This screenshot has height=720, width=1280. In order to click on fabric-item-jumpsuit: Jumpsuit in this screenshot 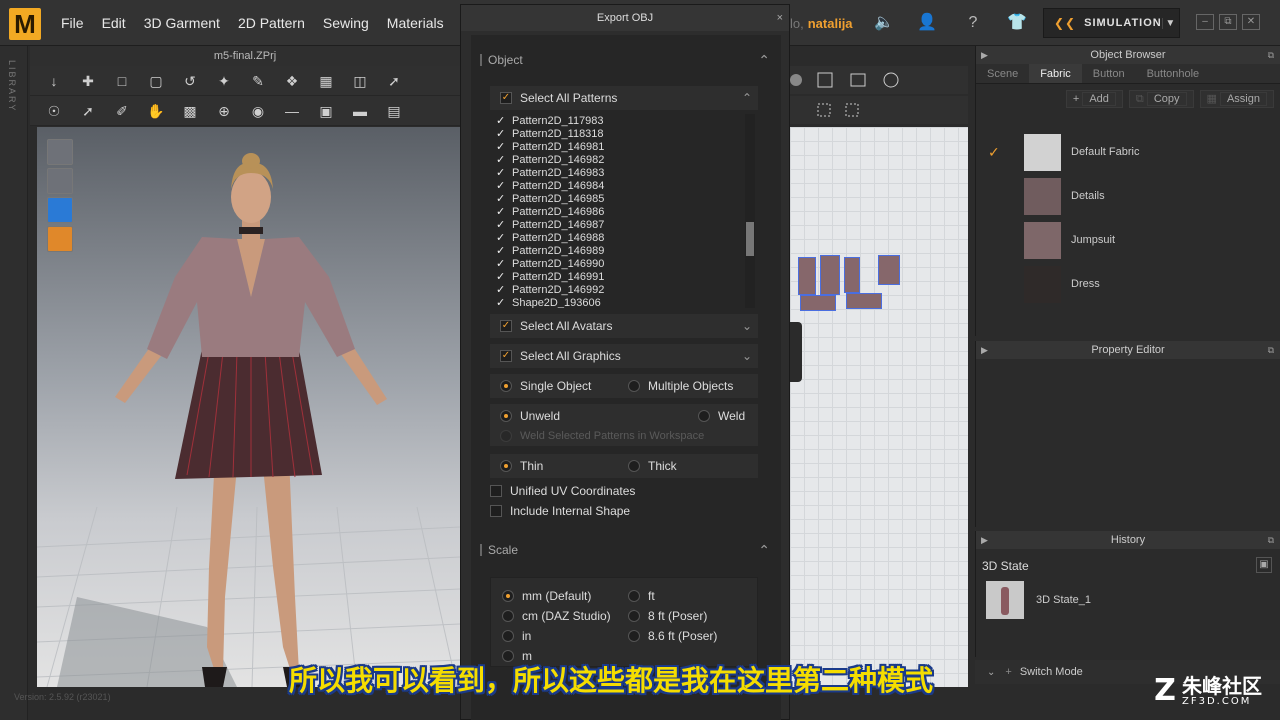, I will do `click(1130, 240)`.